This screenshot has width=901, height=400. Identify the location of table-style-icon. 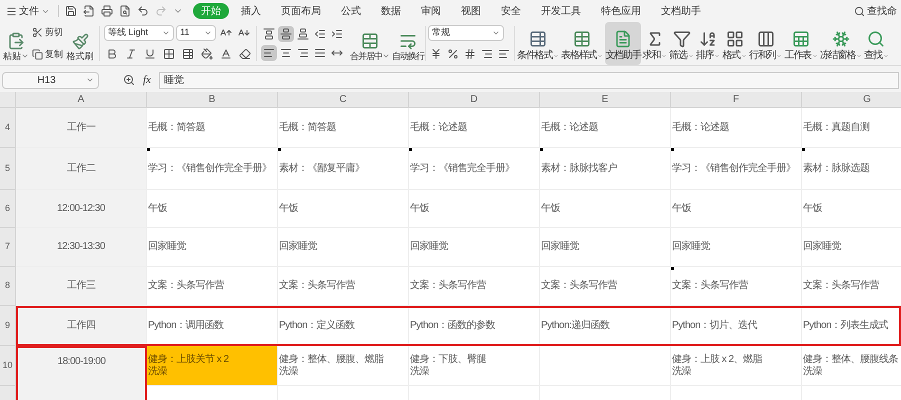
(582, 39).